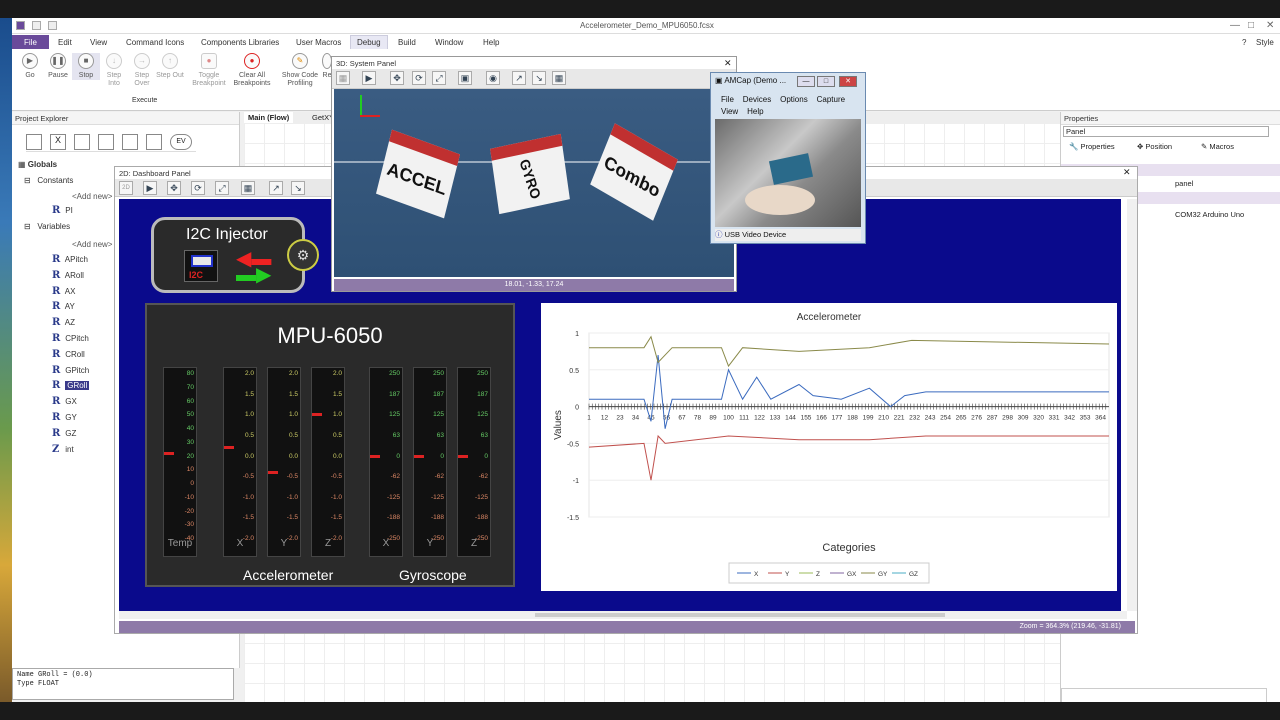  What do you see at coordinates (68, 354) in the screenshot?
I see `tree-item-croll: R CRoll` at bounding box center [68, 354].